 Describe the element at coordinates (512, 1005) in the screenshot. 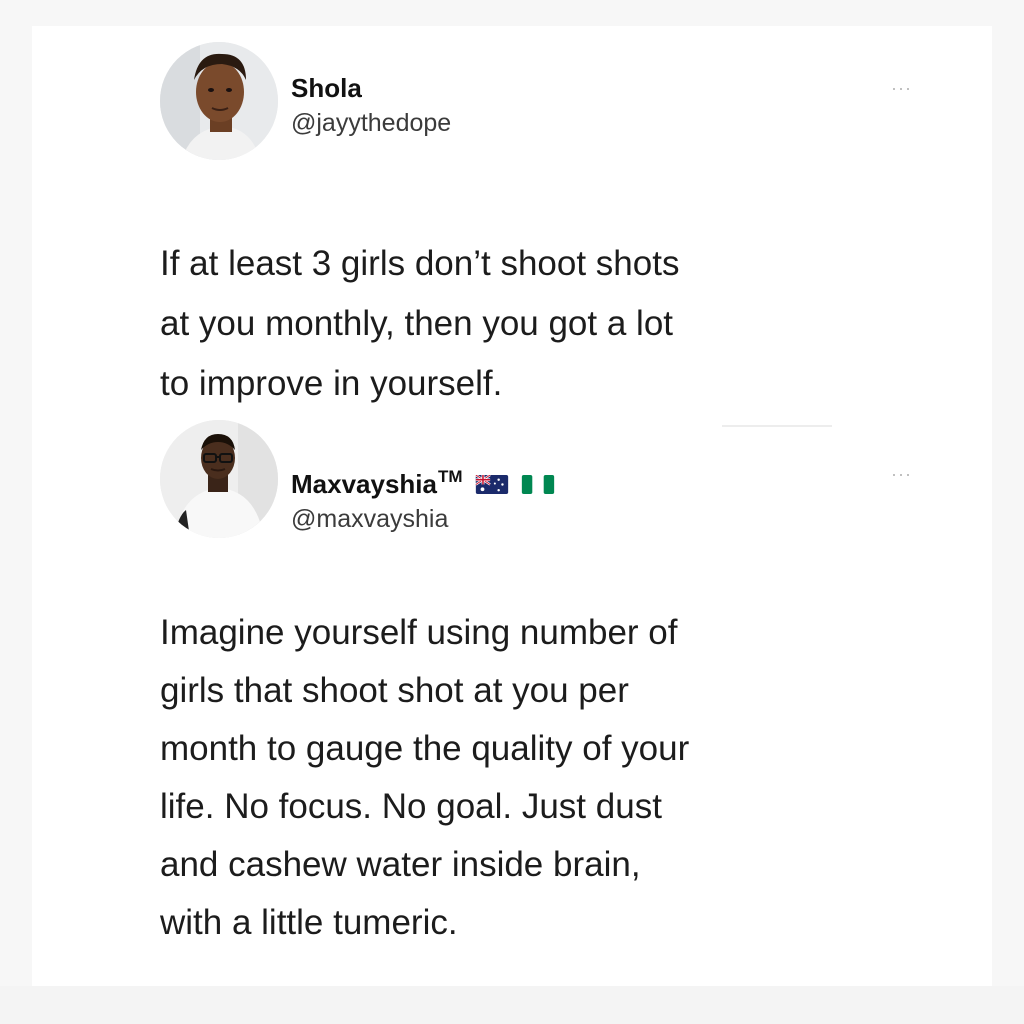

I see `bottom-bar` at that location.